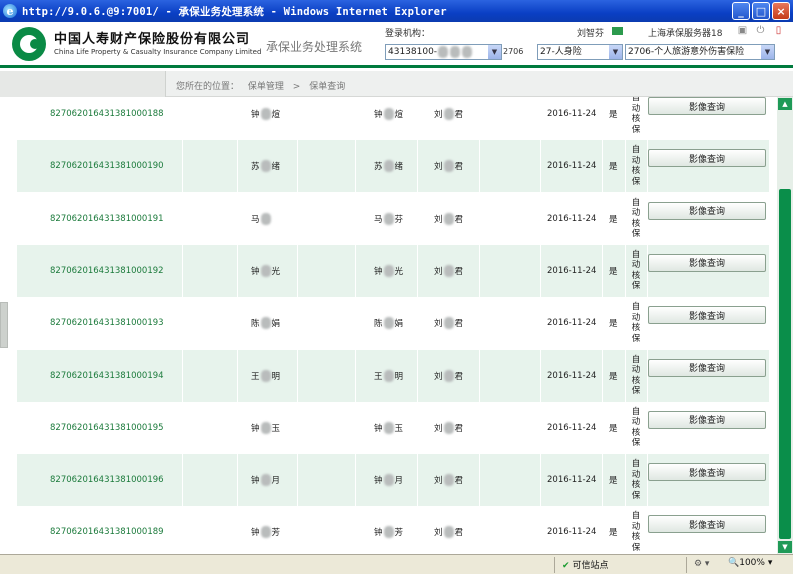 The height and width of the screenshot is (574, 793). What do you see at coordinates (255, 376) in the screenshot?
I see `applicant-name-part: 王` at bounding box center [255, 376].